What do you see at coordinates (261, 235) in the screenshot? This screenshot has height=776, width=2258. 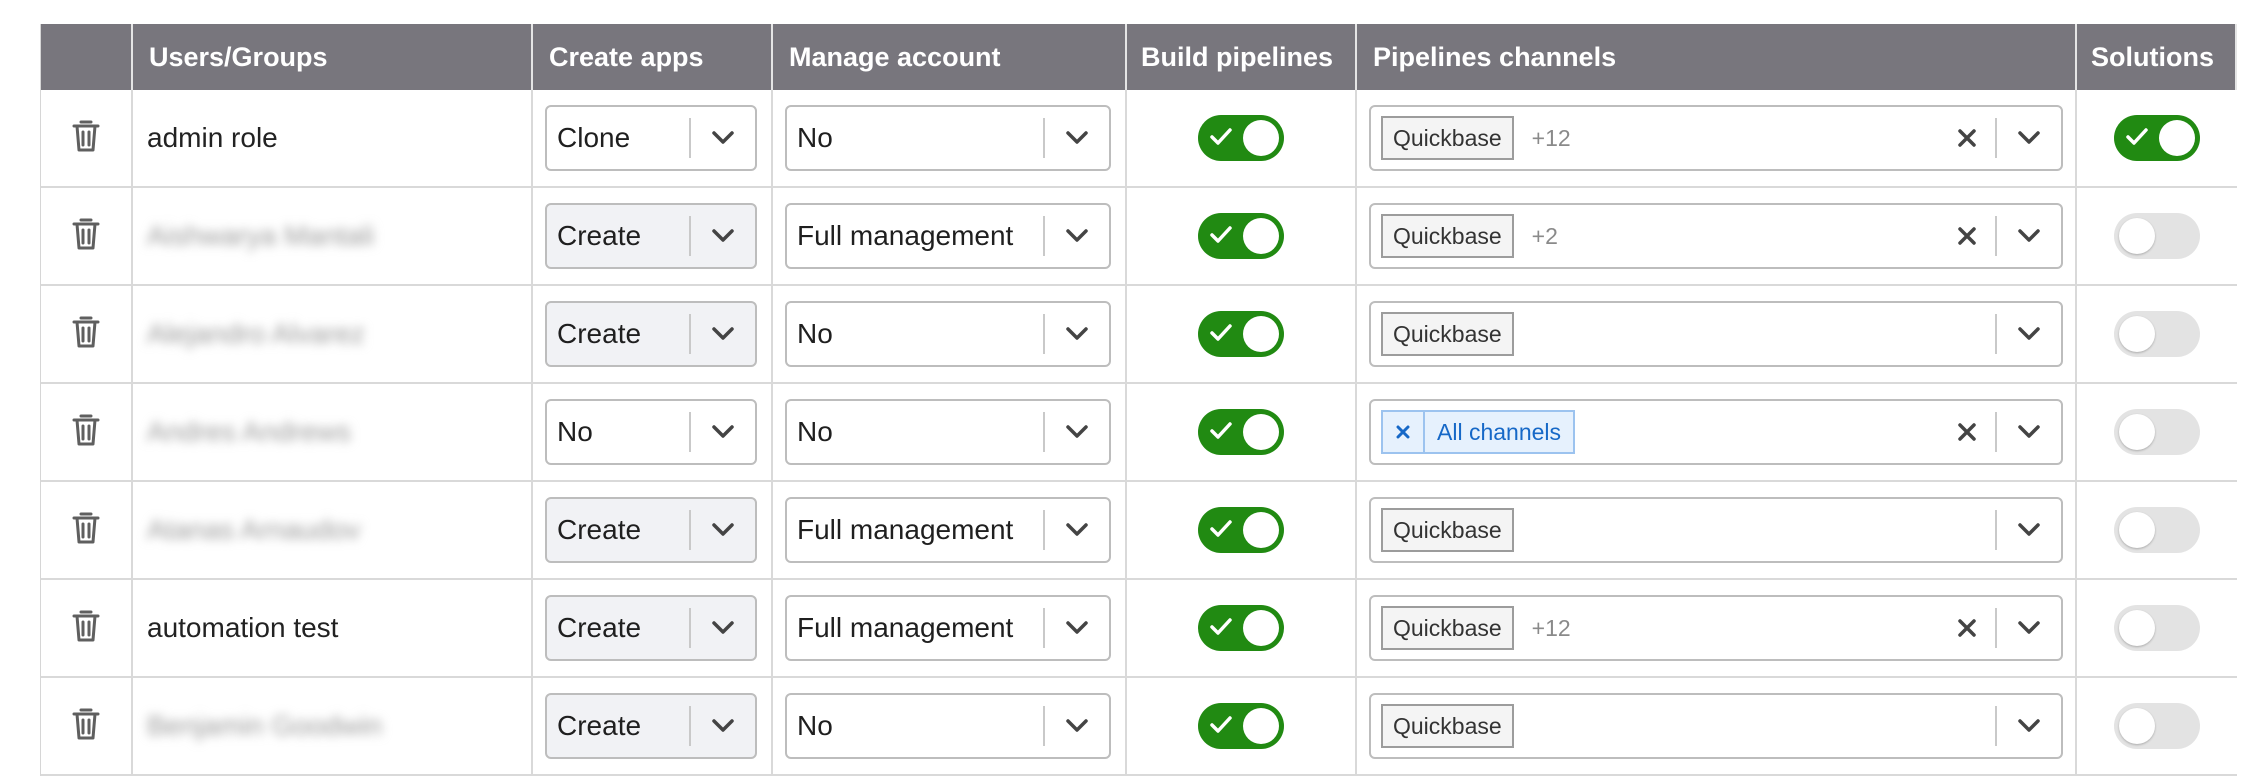 I see `user-group-name: Aishwarya Mantali` at bounding box center [261, 235].